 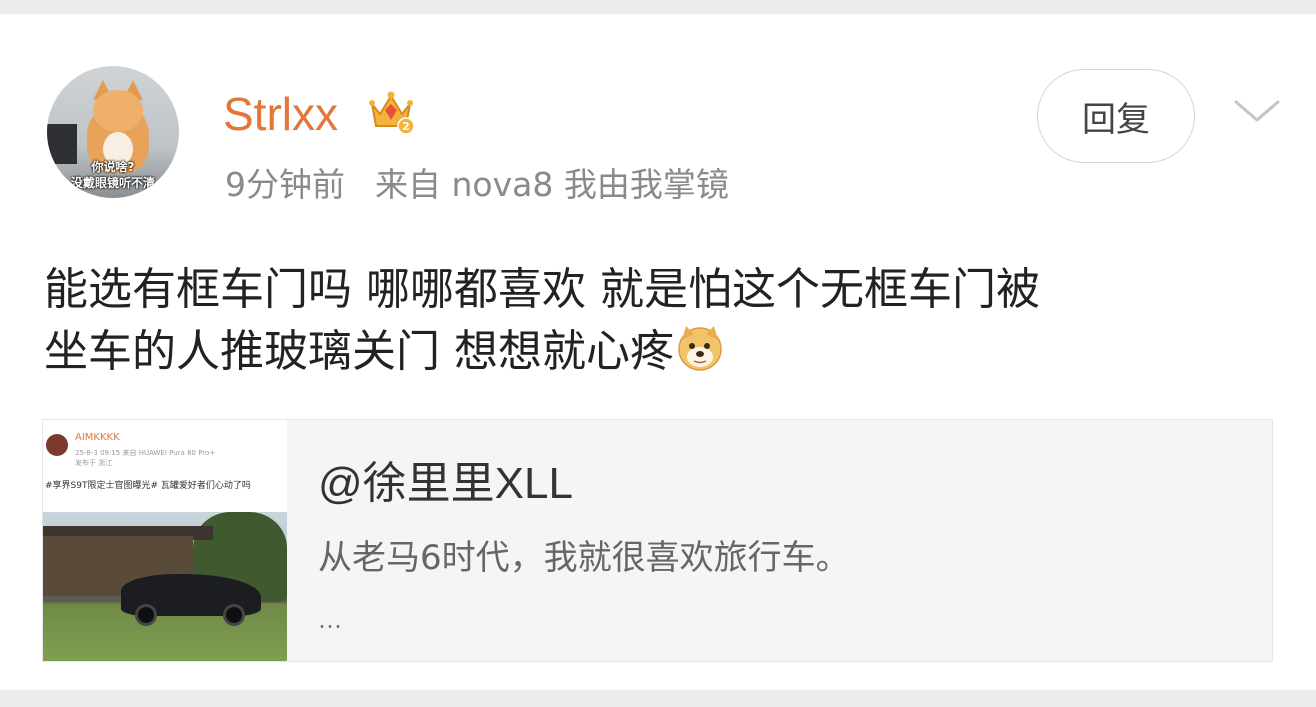 I want to click on avatar-caption-2: 没戴眼镜听不清, so click(x=112, y=183).